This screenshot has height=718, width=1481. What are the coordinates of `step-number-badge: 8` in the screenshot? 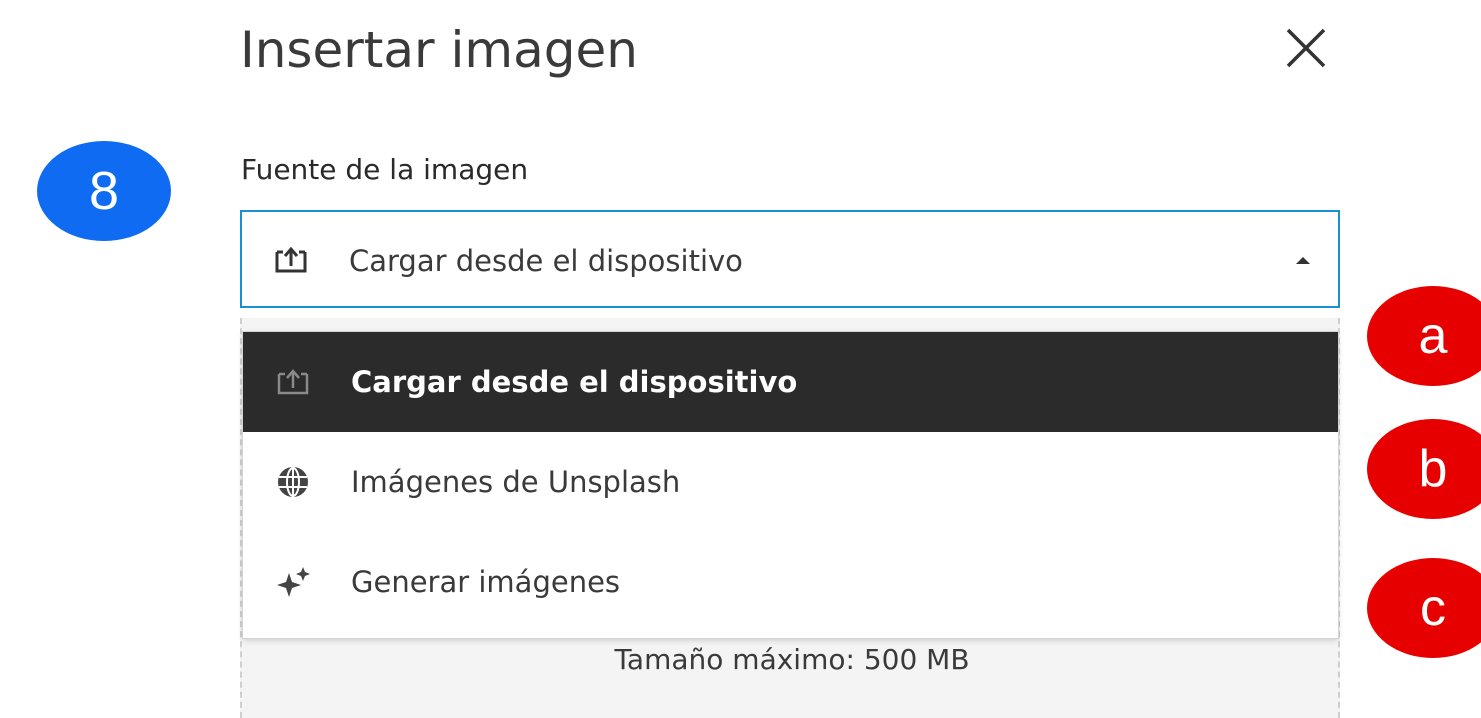 It's located at (104, 191).